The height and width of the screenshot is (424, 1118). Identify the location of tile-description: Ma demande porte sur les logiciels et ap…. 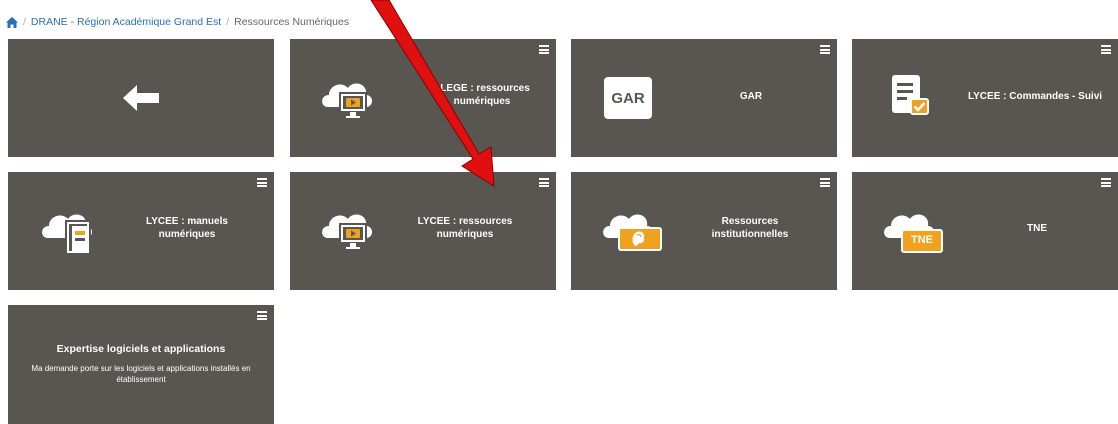
(141, 374).